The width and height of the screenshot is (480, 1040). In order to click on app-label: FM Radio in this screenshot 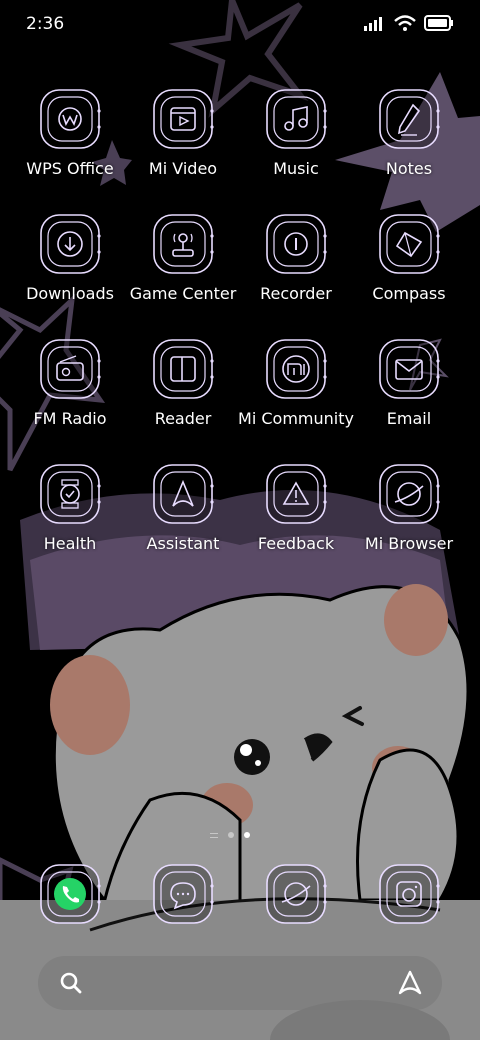, I will do `click(70, 418)`.